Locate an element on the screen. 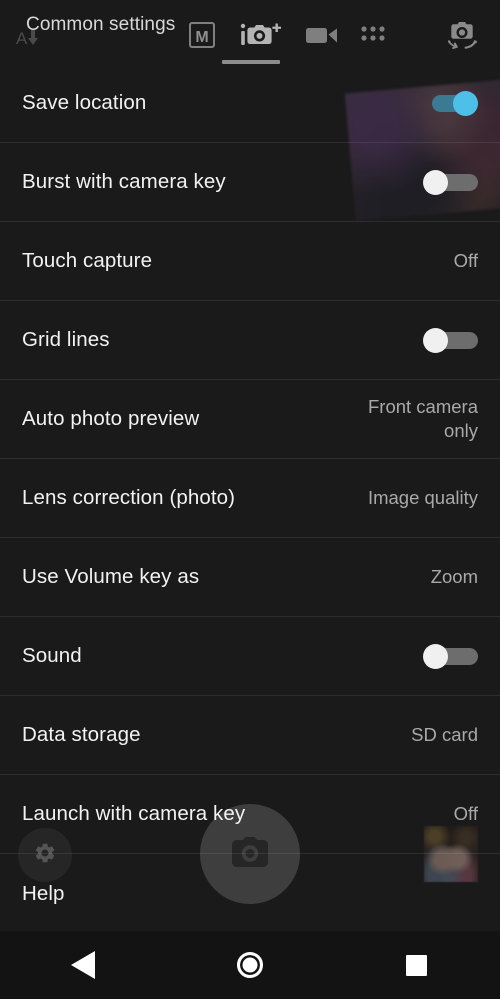 This screenshot has height=999, width=500. toggle-sound is located at coordinates (450, 656).